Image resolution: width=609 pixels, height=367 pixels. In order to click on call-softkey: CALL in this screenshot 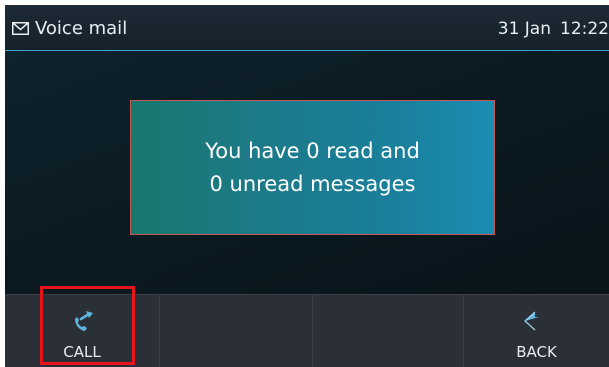, I will do `click(82, 331)`.